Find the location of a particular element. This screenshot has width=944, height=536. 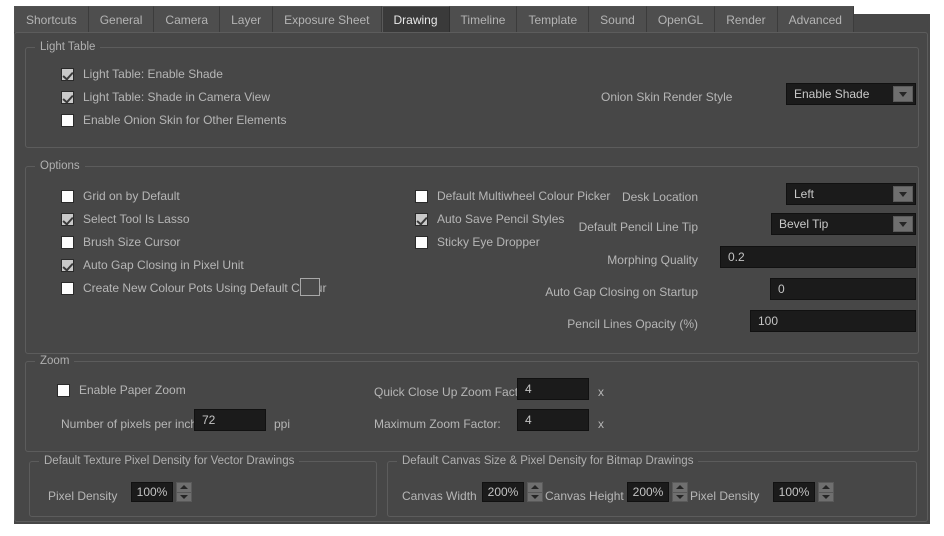

auto-gap-closing-on-startup-input: 0 is located at coordinates (843, 289).